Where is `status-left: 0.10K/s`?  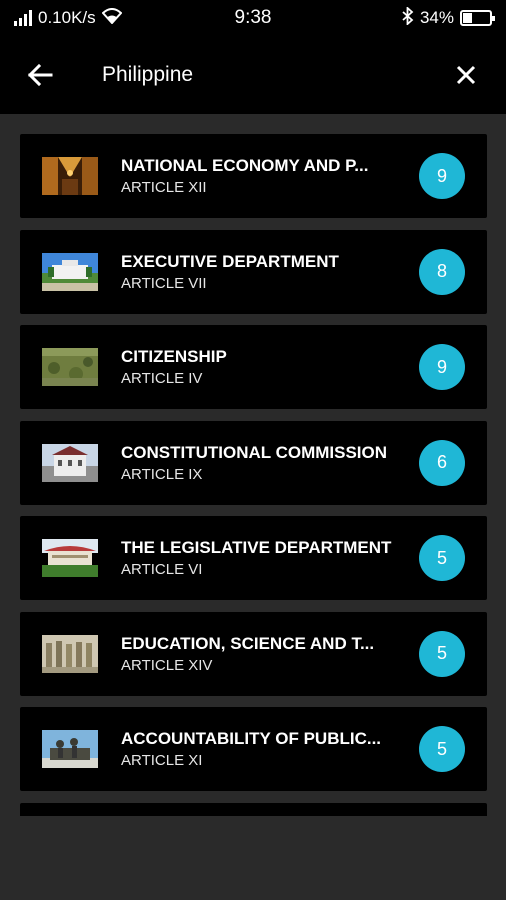
status-left: 0.10K/s is located at coordinates (68, 18).